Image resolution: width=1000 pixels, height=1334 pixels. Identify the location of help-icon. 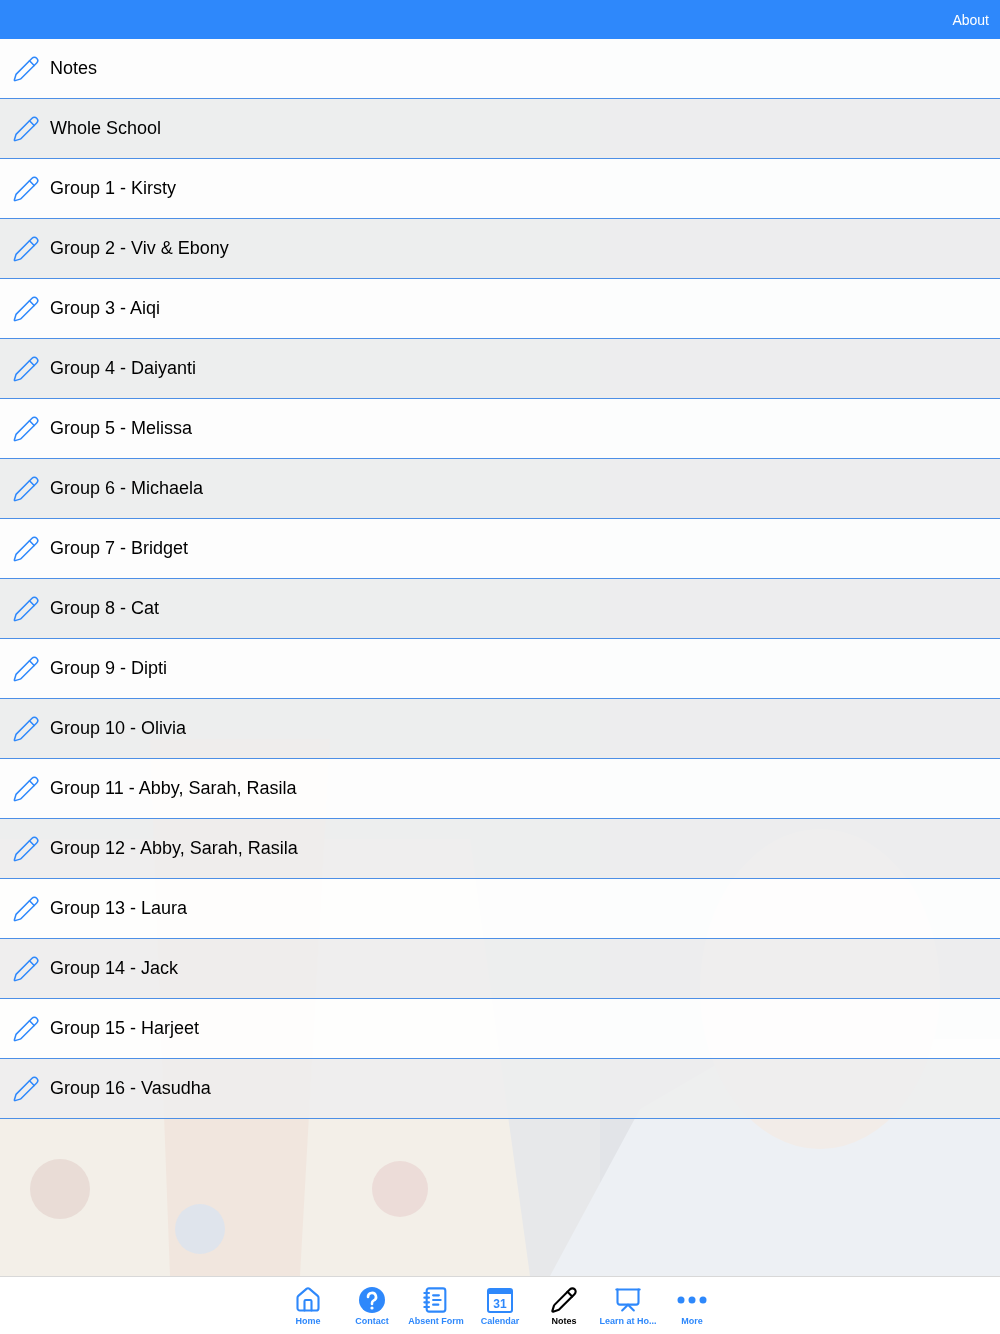
(372, 1300).